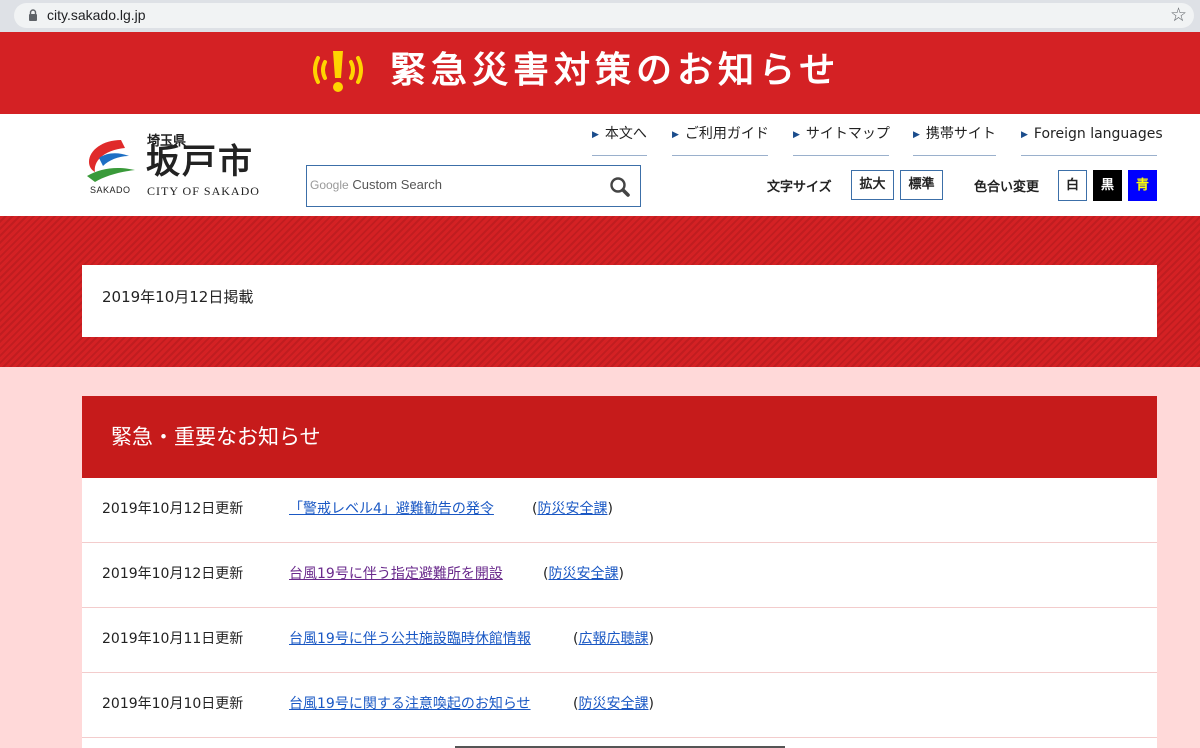 This screenshot has height=748, width=1200. Describe the element at coordinates (1107, 185) in the screenshot. I see `color-black-button: 黒` at that location.